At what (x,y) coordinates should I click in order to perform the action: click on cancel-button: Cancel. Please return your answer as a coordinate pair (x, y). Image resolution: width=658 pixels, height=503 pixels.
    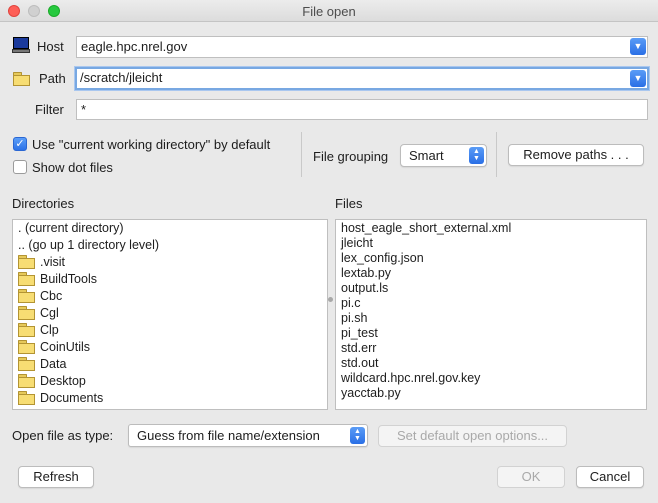
    Looking at the image, I should click on (610, 477).